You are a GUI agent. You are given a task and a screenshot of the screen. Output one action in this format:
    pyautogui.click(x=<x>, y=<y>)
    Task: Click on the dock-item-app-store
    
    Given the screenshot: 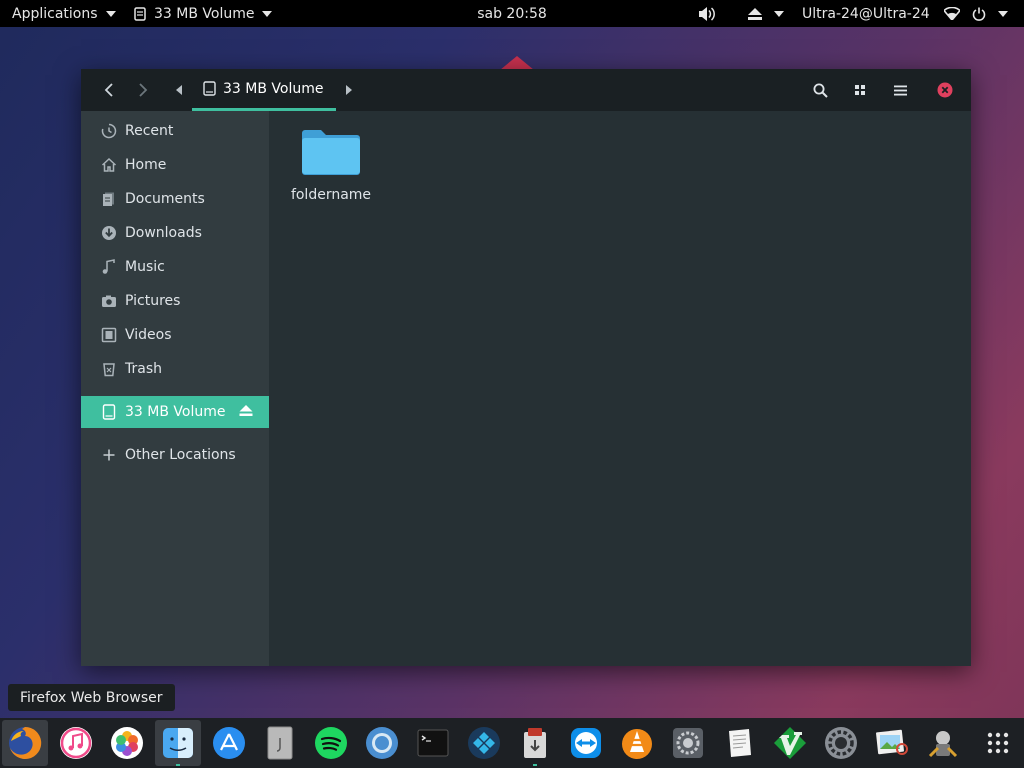 What is the action you would take?
    pyautogui.click(x=229, y=743)
    